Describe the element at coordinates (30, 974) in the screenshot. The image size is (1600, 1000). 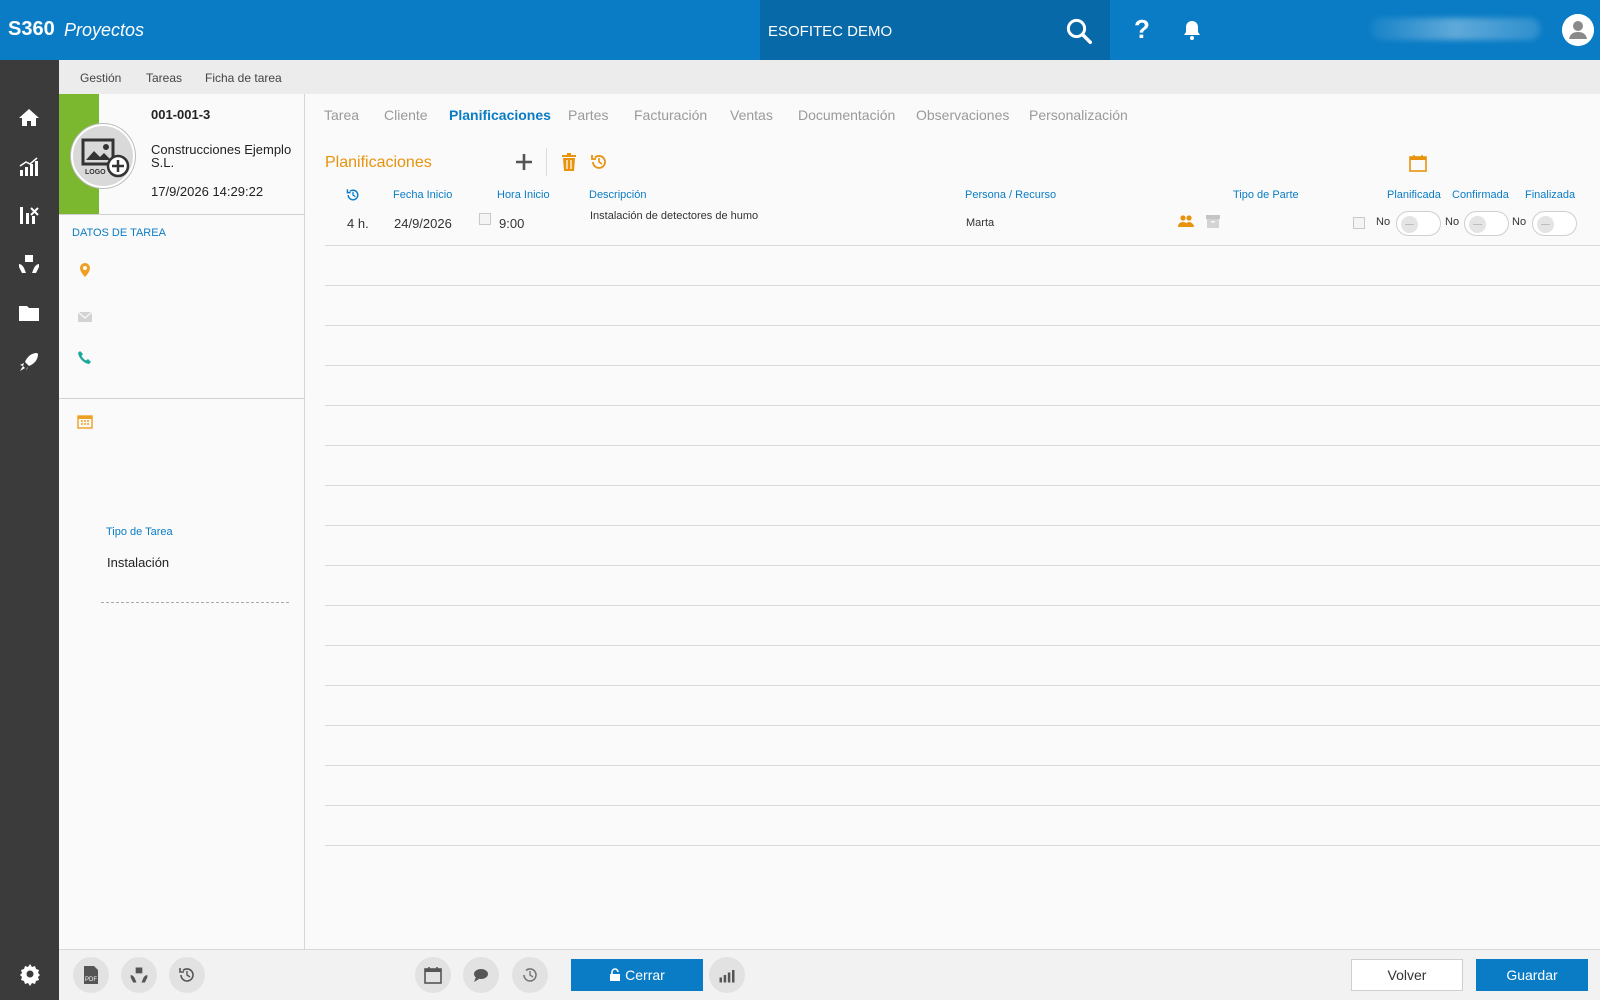
I see `settings-gear-icon` at that location.